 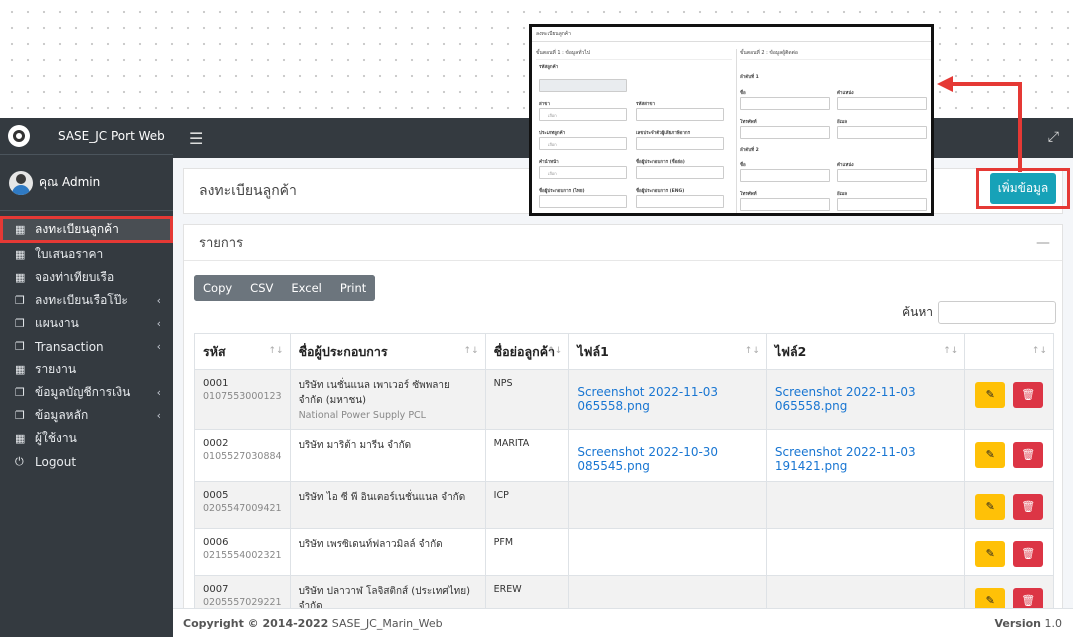 What do you see at coordinates (242, 351) in the screenshot?
I see `column-header-code: รหัส ↑↓` at bounding box center [242, 351].